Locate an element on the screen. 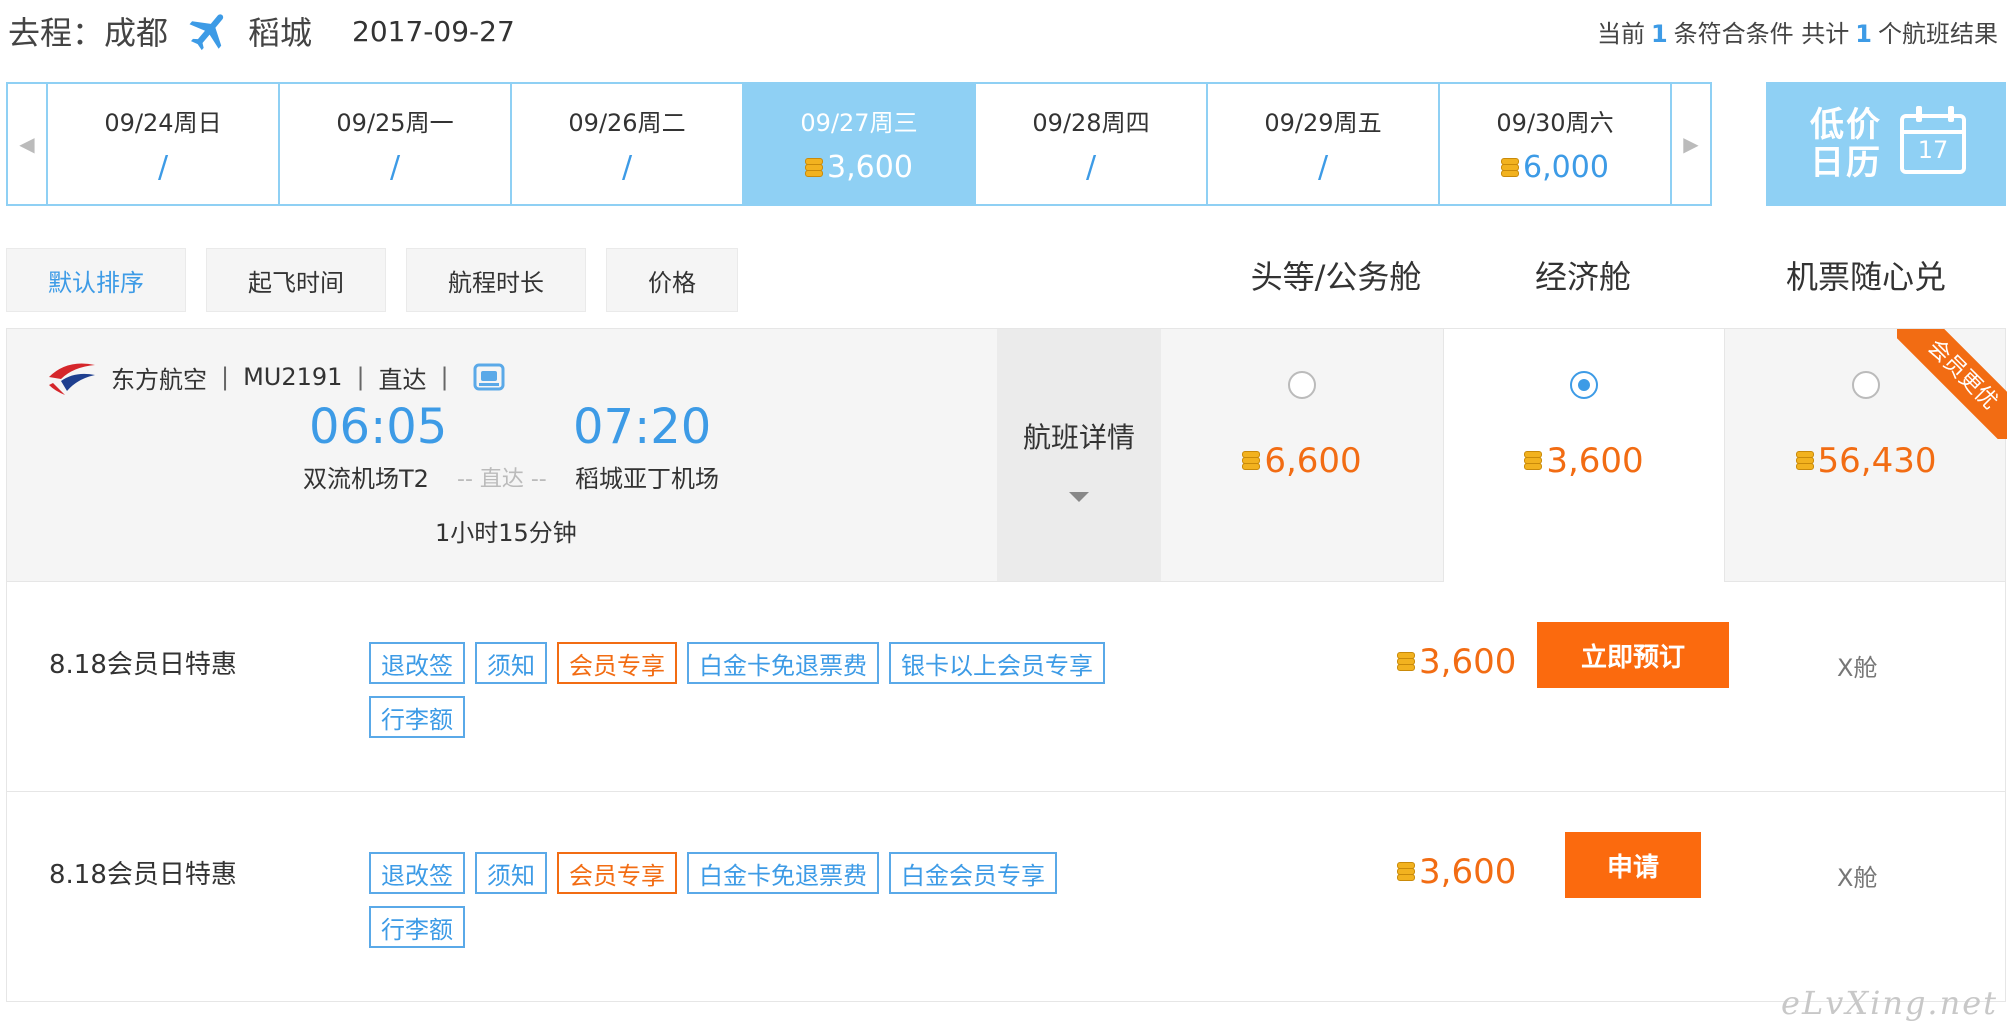 The height and width of the screenshot is (1028, 2010). date-label: 09/29周五 is located at coordinates (1323, 122).